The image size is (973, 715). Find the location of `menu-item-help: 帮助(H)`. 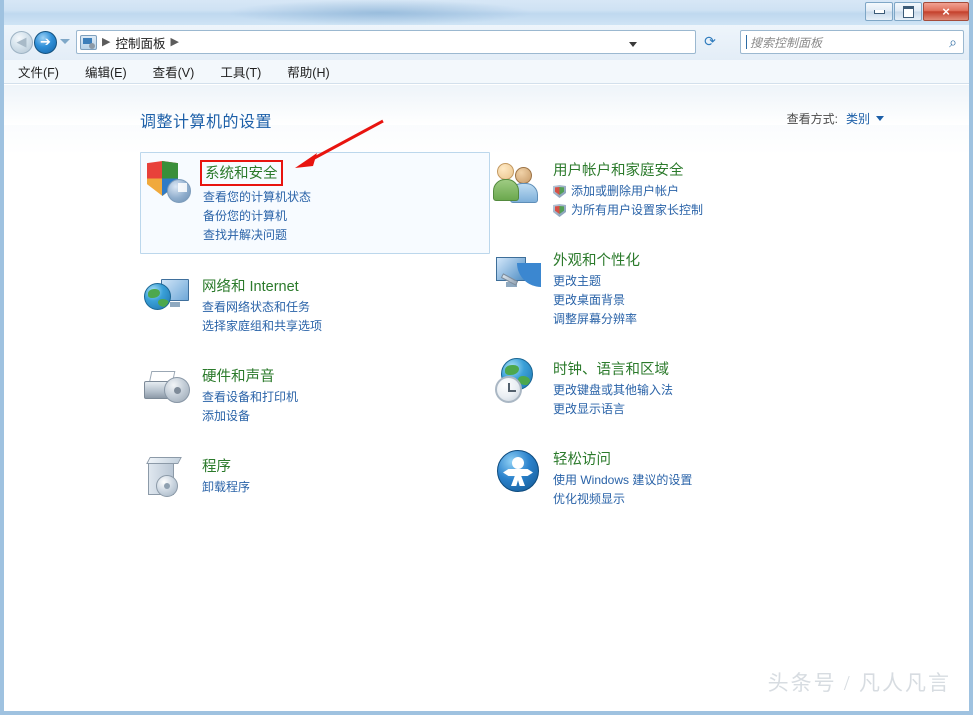

menu-item-help: 帮助(H) is located at coordinates (308, 71).